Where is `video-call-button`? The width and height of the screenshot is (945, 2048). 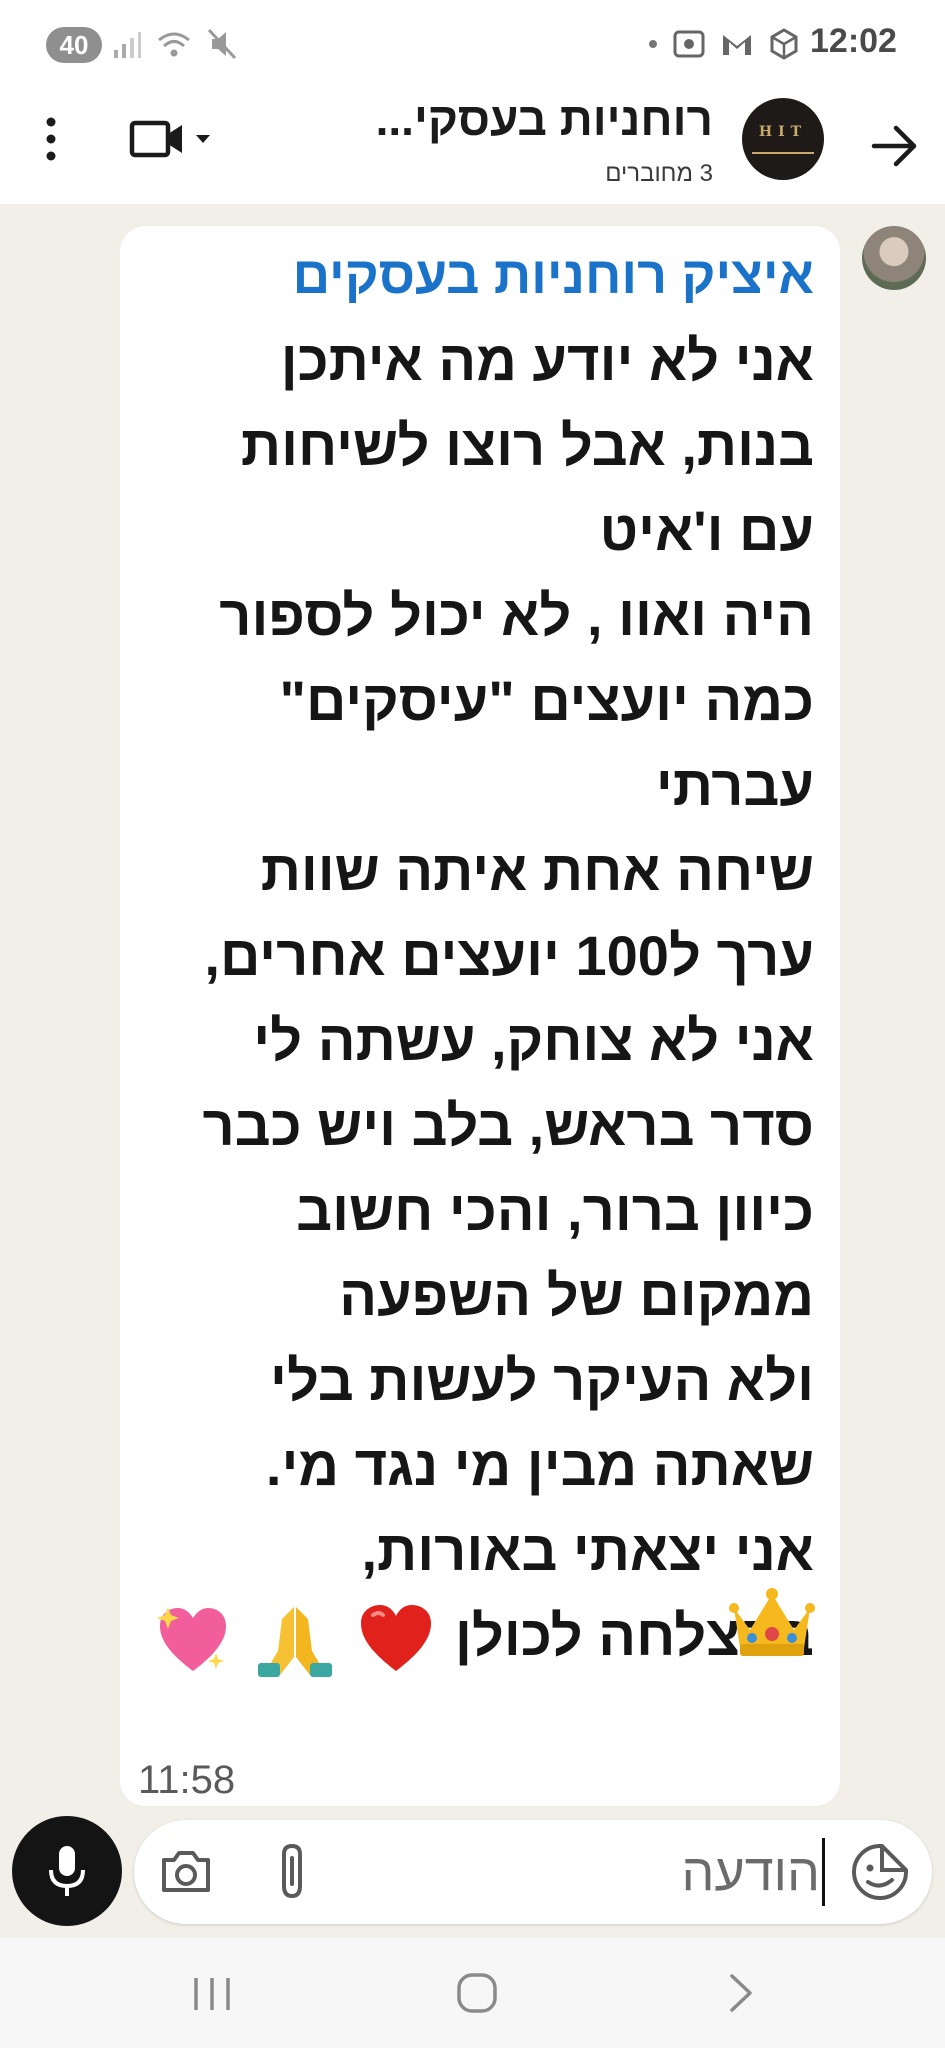
video-call-button is located at coordinates (176, 139).